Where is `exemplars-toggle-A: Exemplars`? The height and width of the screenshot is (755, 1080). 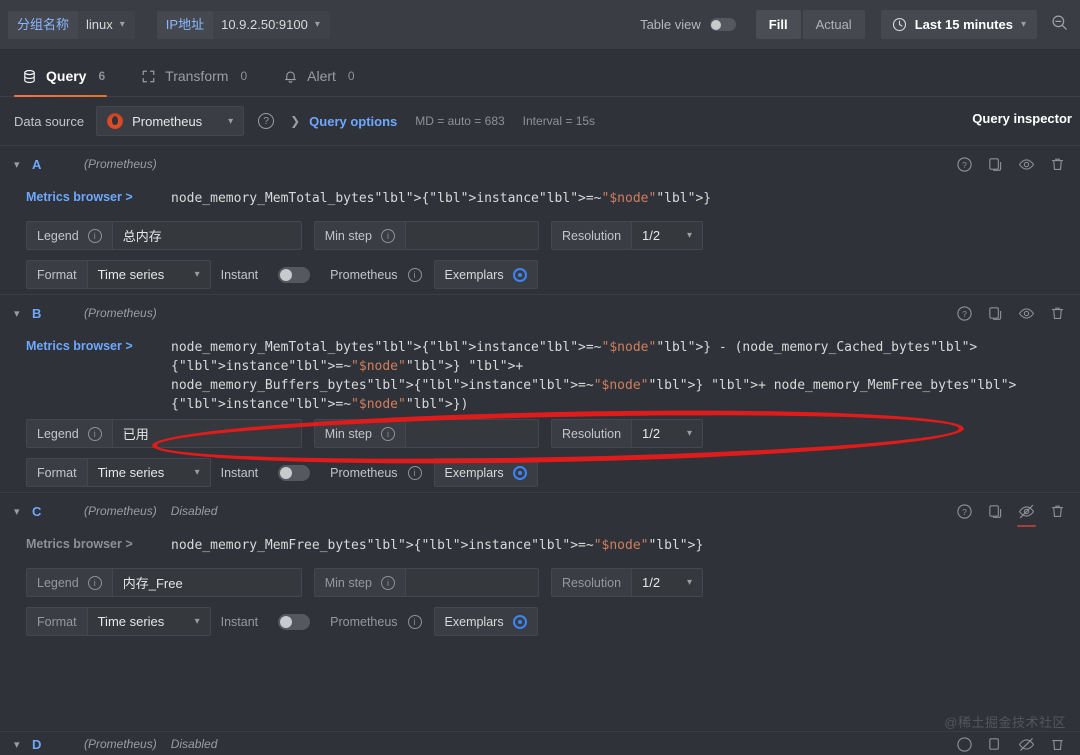
exemplars-toggle-A: Exemplars is located at coordinates (485, 274).